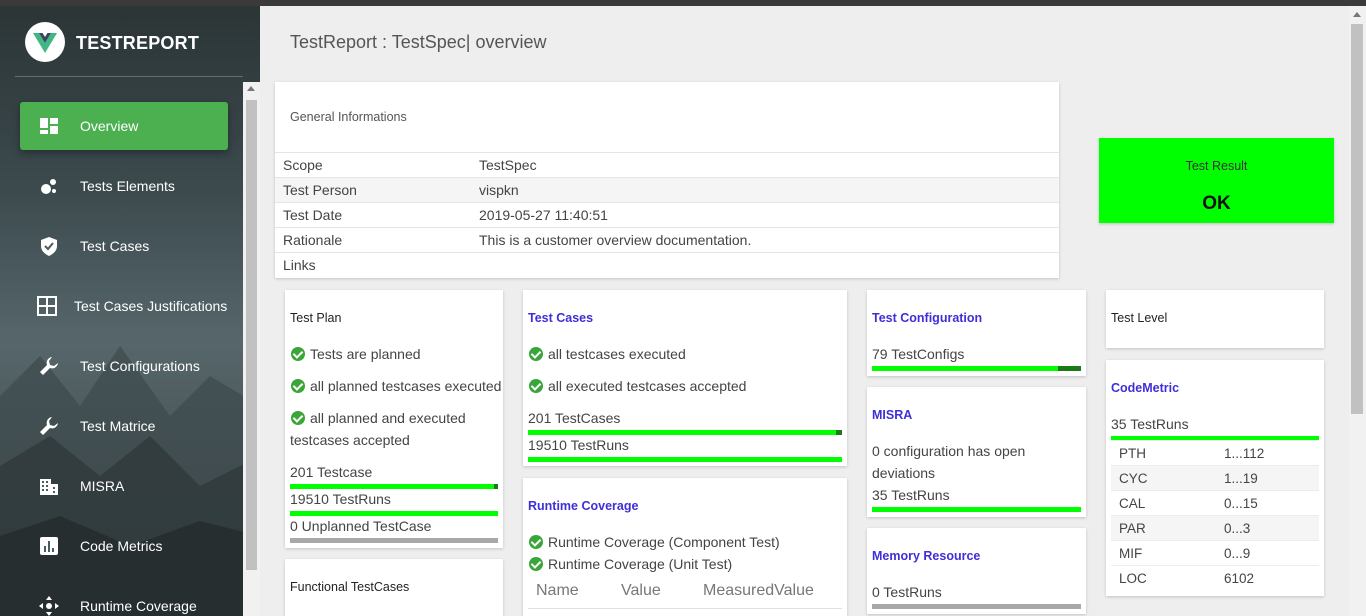 Image resolution: width=1366 pixels, height=616 pixels. What do you see at coordinates (583, 506) in the screenshot?
I see `runtime-coverage-title: Runtime Coverage` at bounding box center [583, 506].